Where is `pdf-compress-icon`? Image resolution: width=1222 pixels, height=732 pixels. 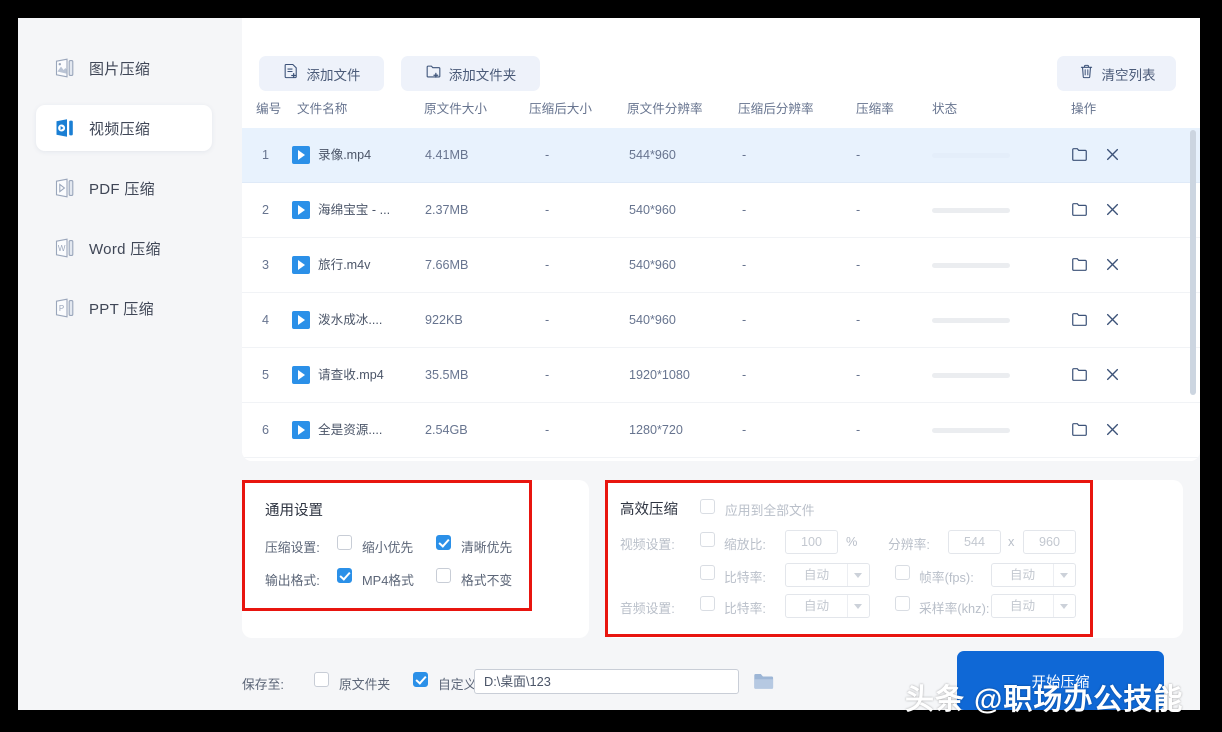
pdf-compress-icon is located at coordinates (65, 188).